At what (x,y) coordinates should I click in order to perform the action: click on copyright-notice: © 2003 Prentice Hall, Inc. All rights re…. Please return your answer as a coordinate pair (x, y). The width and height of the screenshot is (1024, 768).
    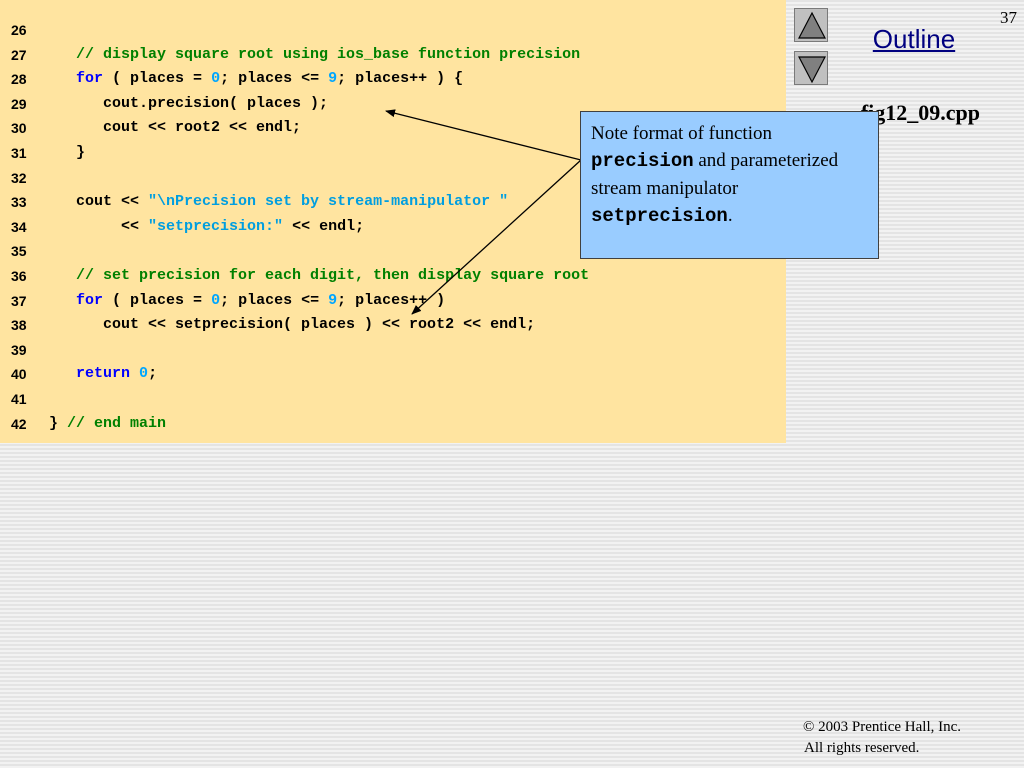
    Looking at the image, I should click on (908, 738).